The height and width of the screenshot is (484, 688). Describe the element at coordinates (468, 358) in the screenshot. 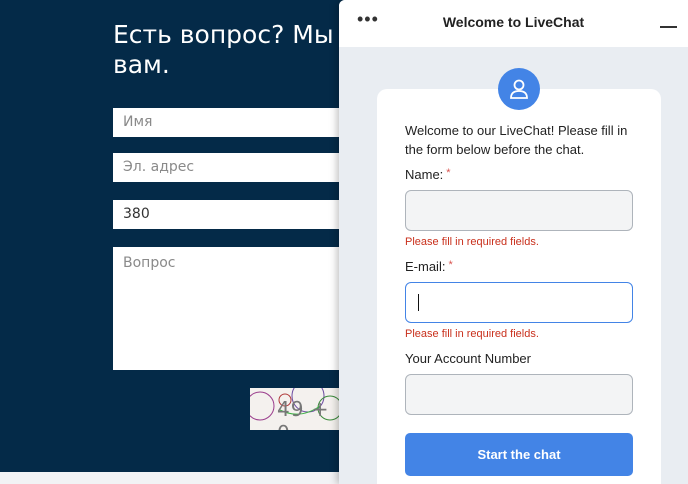

I see `account-number-label: Your Account Number` at that location.